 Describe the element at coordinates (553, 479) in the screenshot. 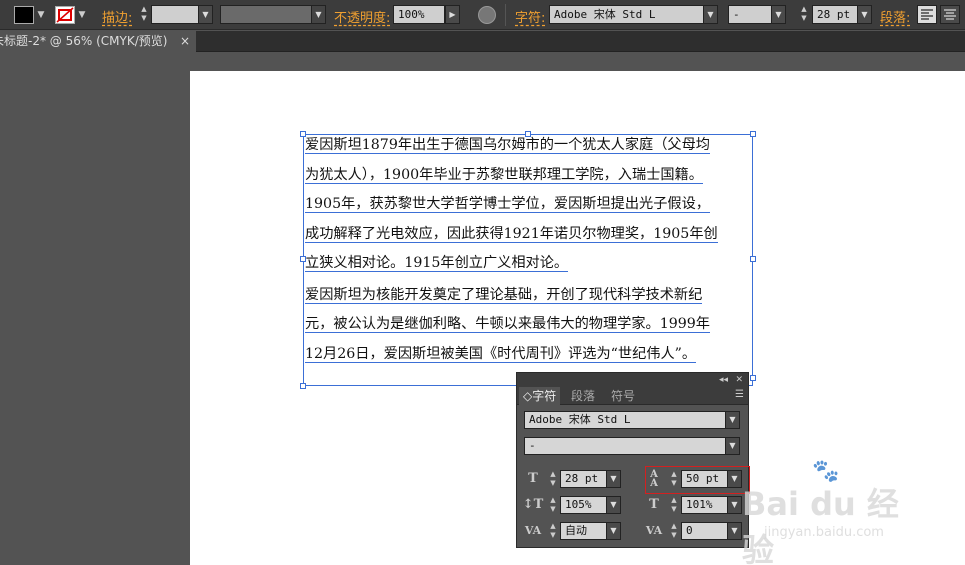

I see `panel-font-size-stepper: ▲ ▼` at that location.